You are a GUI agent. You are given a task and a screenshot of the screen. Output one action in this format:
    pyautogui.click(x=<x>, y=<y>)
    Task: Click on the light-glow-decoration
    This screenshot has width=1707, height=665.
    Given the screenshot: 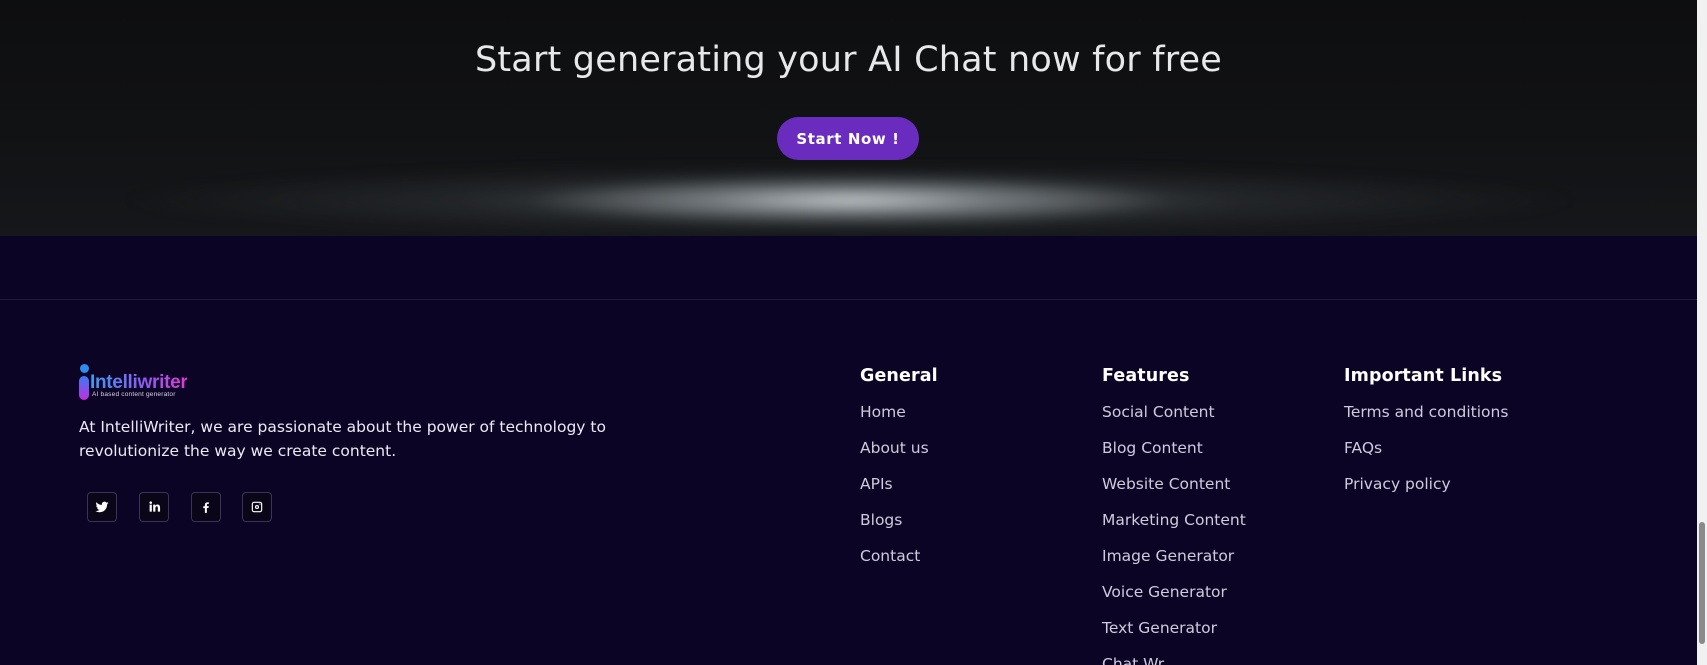 What is the action you would take?
    pyautogui.click(x=850, y=202)
    